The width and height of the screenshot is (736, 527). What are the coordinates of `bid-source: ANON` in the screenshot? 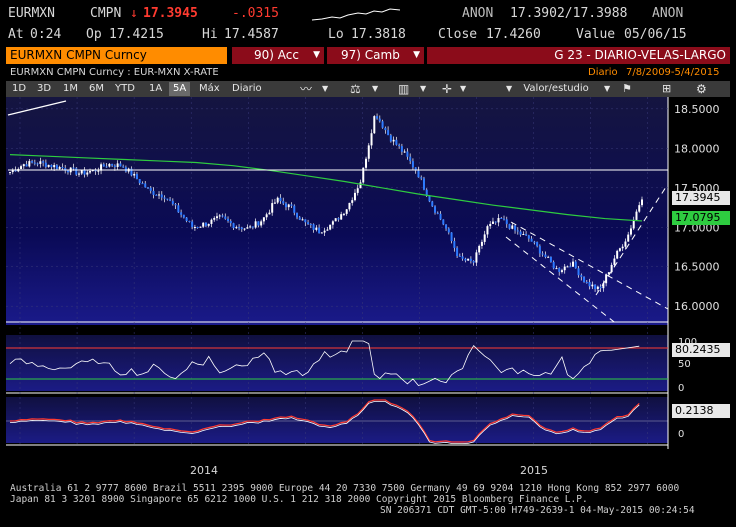 It's located at (478, 13).